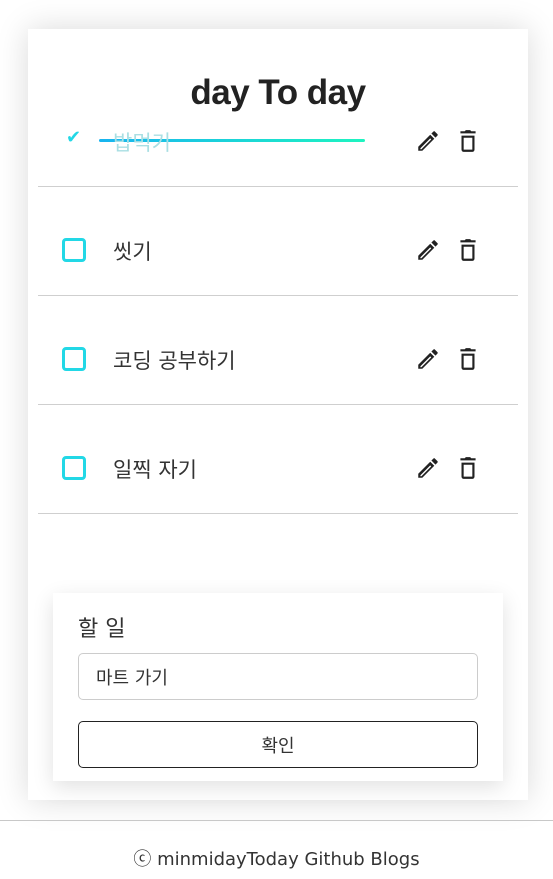 The width and height of the screenshot is (553, 879). What do you see at coordinates (132, 252) in the screenshot?
I see `todo-label: 씻기` at bounding box center [132, 252].